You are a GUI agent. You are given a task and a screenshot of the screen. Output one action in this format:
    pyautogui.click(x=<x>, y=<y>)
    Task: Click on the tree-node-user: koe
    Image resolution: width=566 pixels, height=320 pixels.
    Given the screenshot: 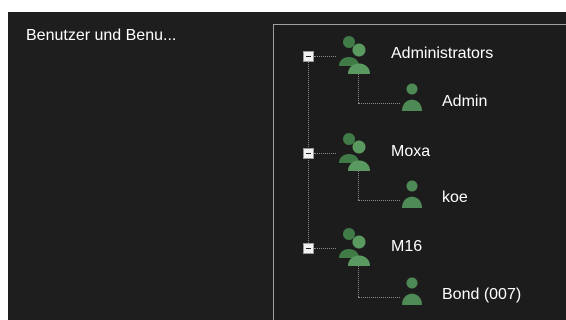 What is the action you would take?
    pyautogui.click(x=455, y=198)
    